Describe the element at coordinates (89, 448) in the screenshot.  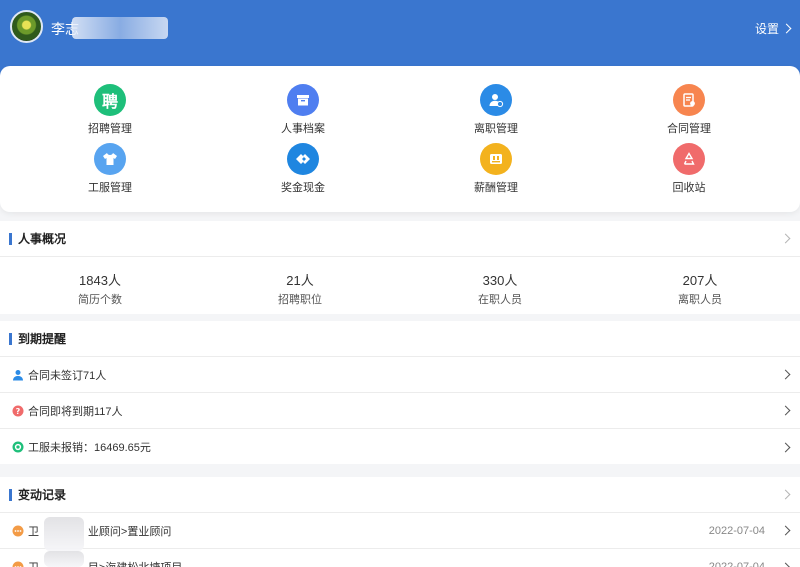
I see `reminder-text: 工服未报销：16469.65元` at that location.